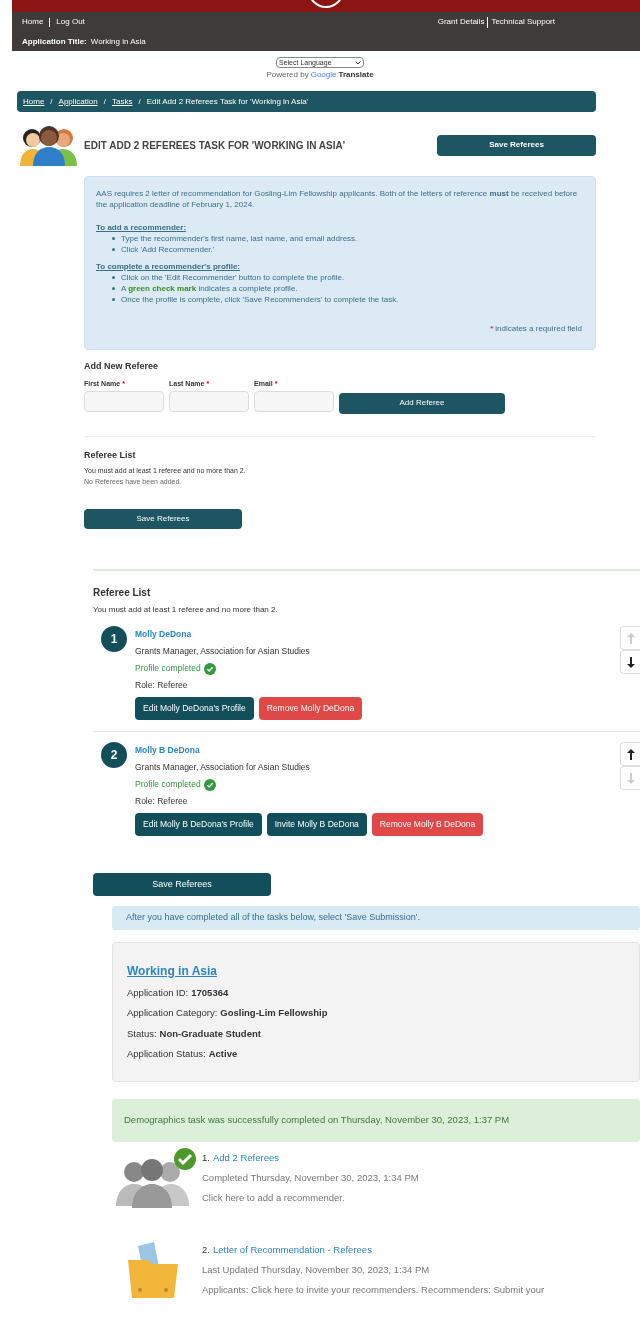  What do you see at coordinates (114, 639) in the screenshot?
I see `number-badge: 1` at bounding box center [114, 639].